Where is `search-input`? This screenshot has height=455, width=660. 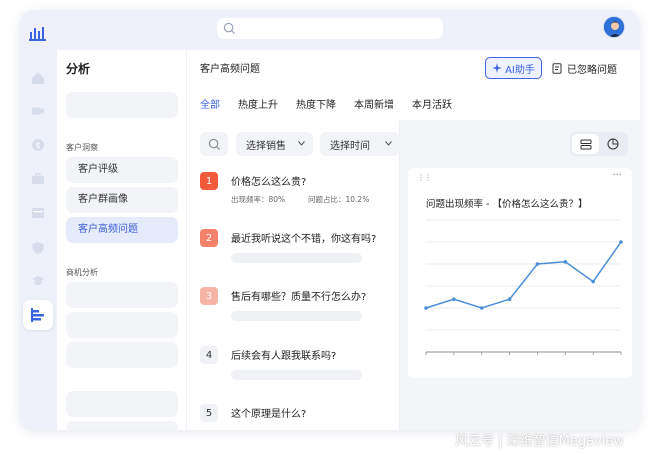 search-input is located at coordinates (339, 28).